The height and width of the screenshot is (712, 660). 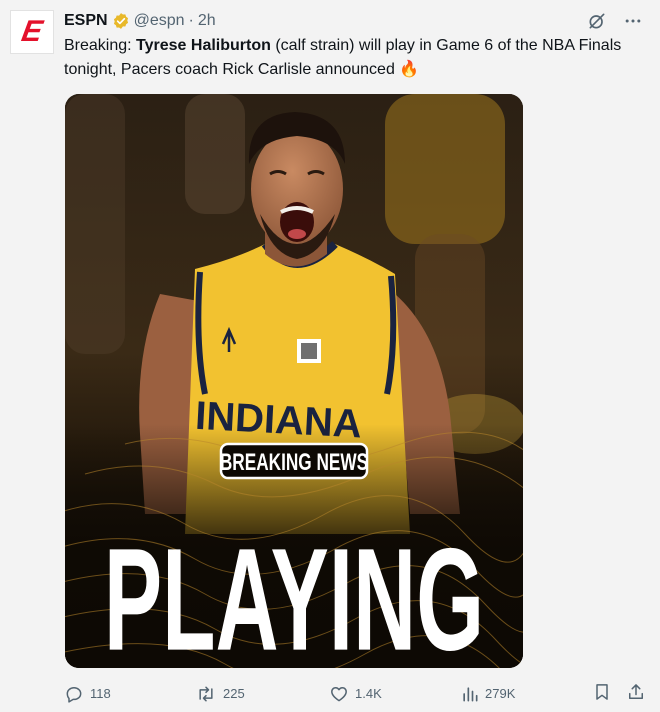 I want to click on more-icon, so click(x=633, y=21).